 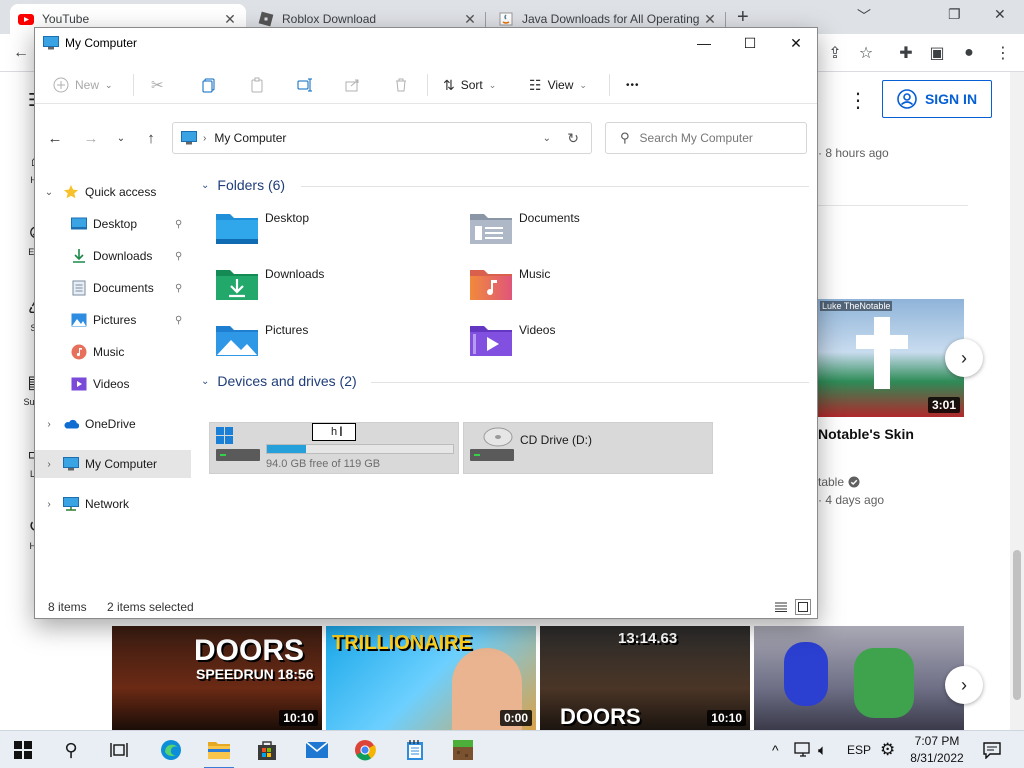 I want to click on start-button, so click(x=23, y=749).